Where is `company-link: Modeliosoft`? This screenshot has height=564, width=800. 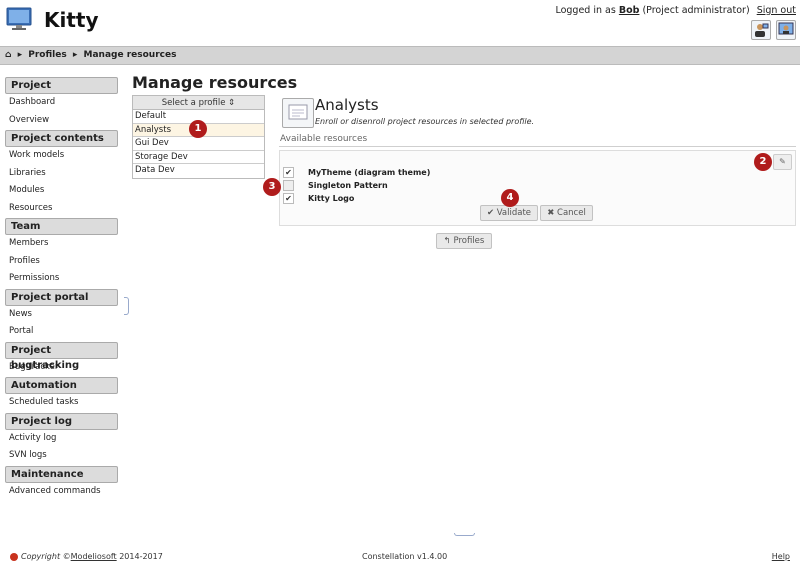 company-link: Modeliosoft is located at coordinates (94, 556).